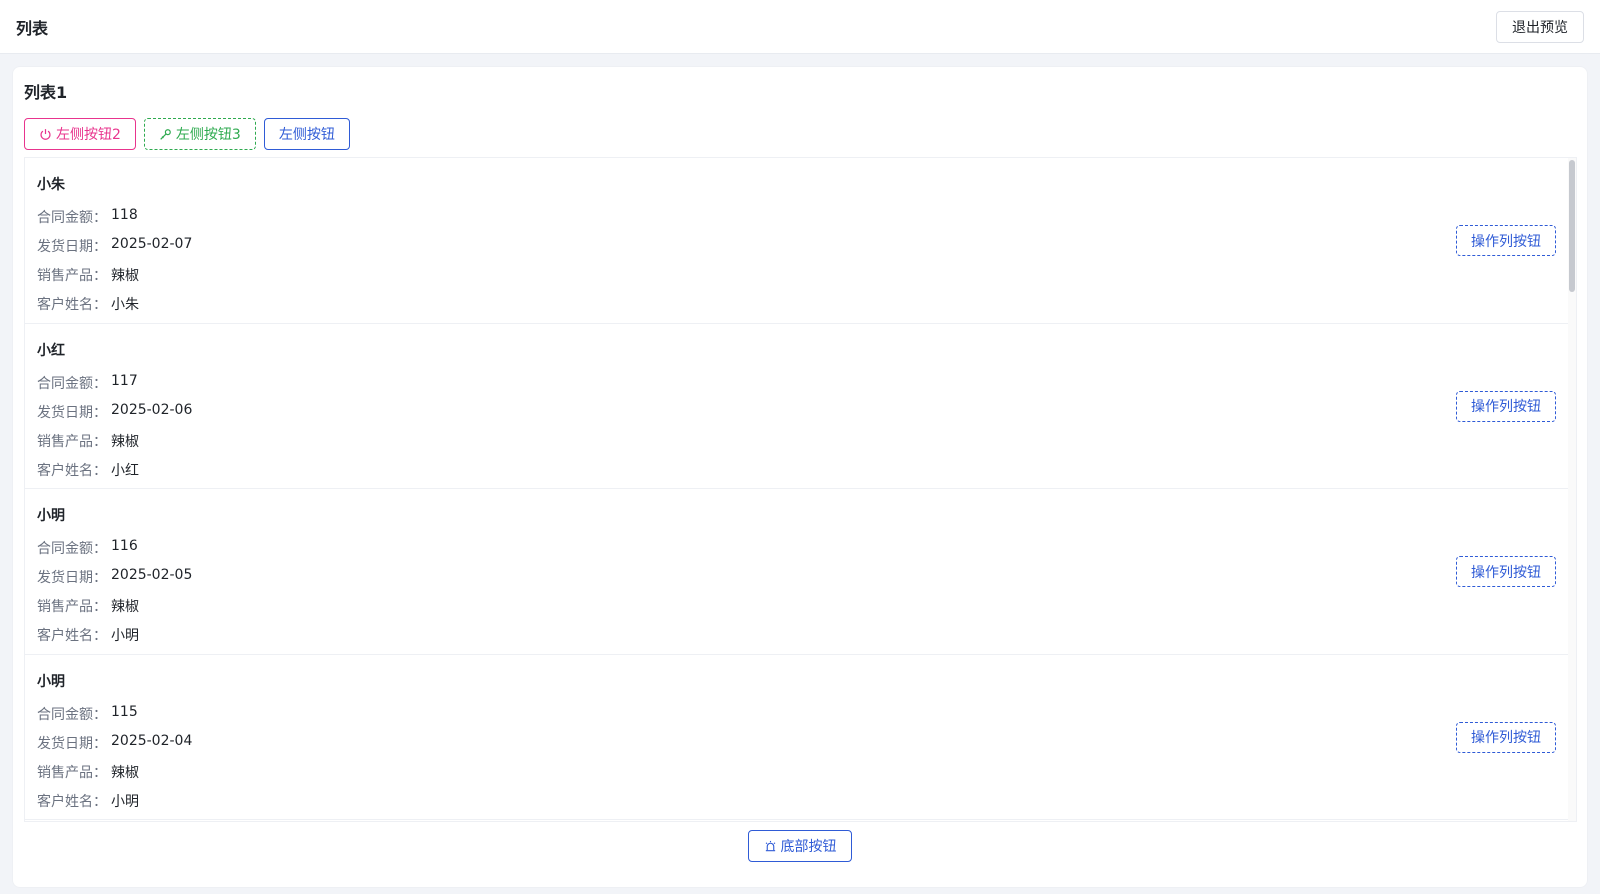 Image resolution: width=1600 pixels, height=894 pixels. I want to click on field-customer: 客户姓名： 小朱, so click(88, 304).